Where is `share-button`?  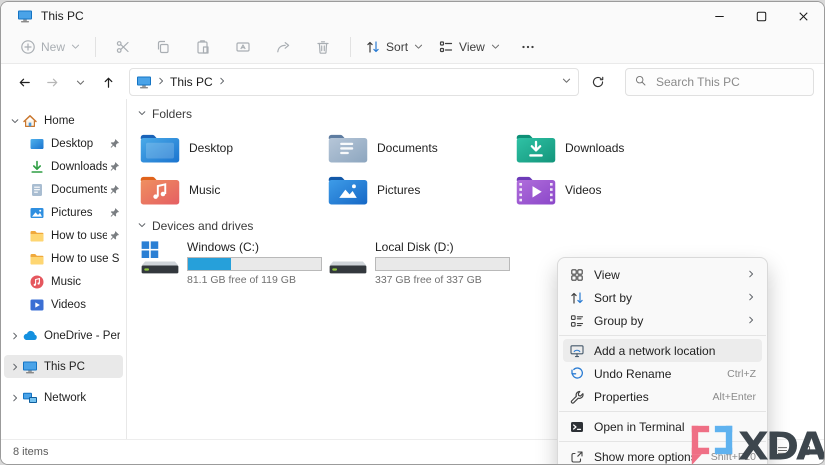
share-button is located at coordinates (283, 47).